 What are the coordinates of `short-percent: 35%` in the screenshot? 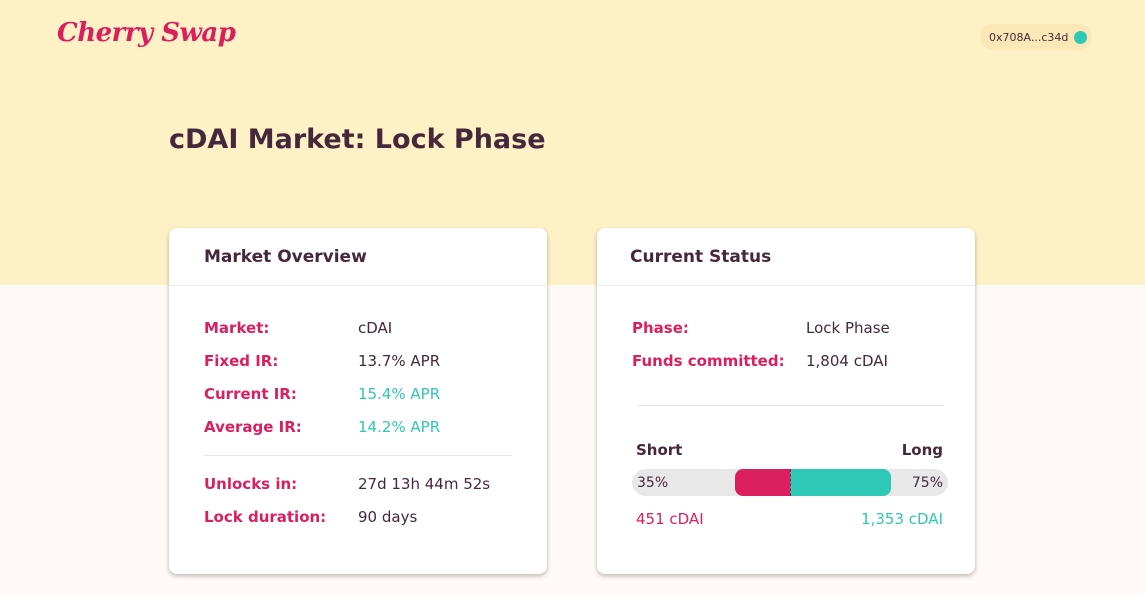 It's located at (653, 483).